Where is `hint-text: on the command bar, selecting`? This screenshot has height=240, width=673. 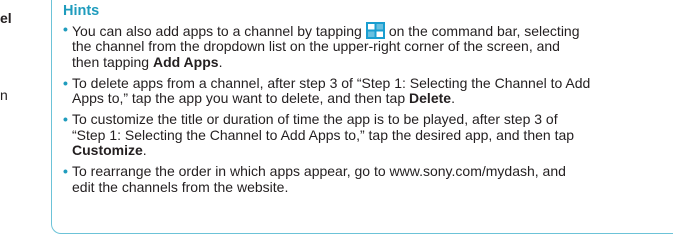
hint-text: on the command bar, selecting is located at coordinates (484, 31).